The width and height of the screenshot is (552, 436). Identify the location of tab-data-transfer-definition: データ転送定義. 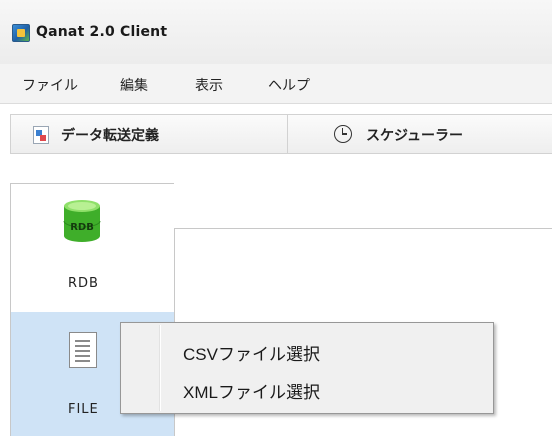
(149, 134).